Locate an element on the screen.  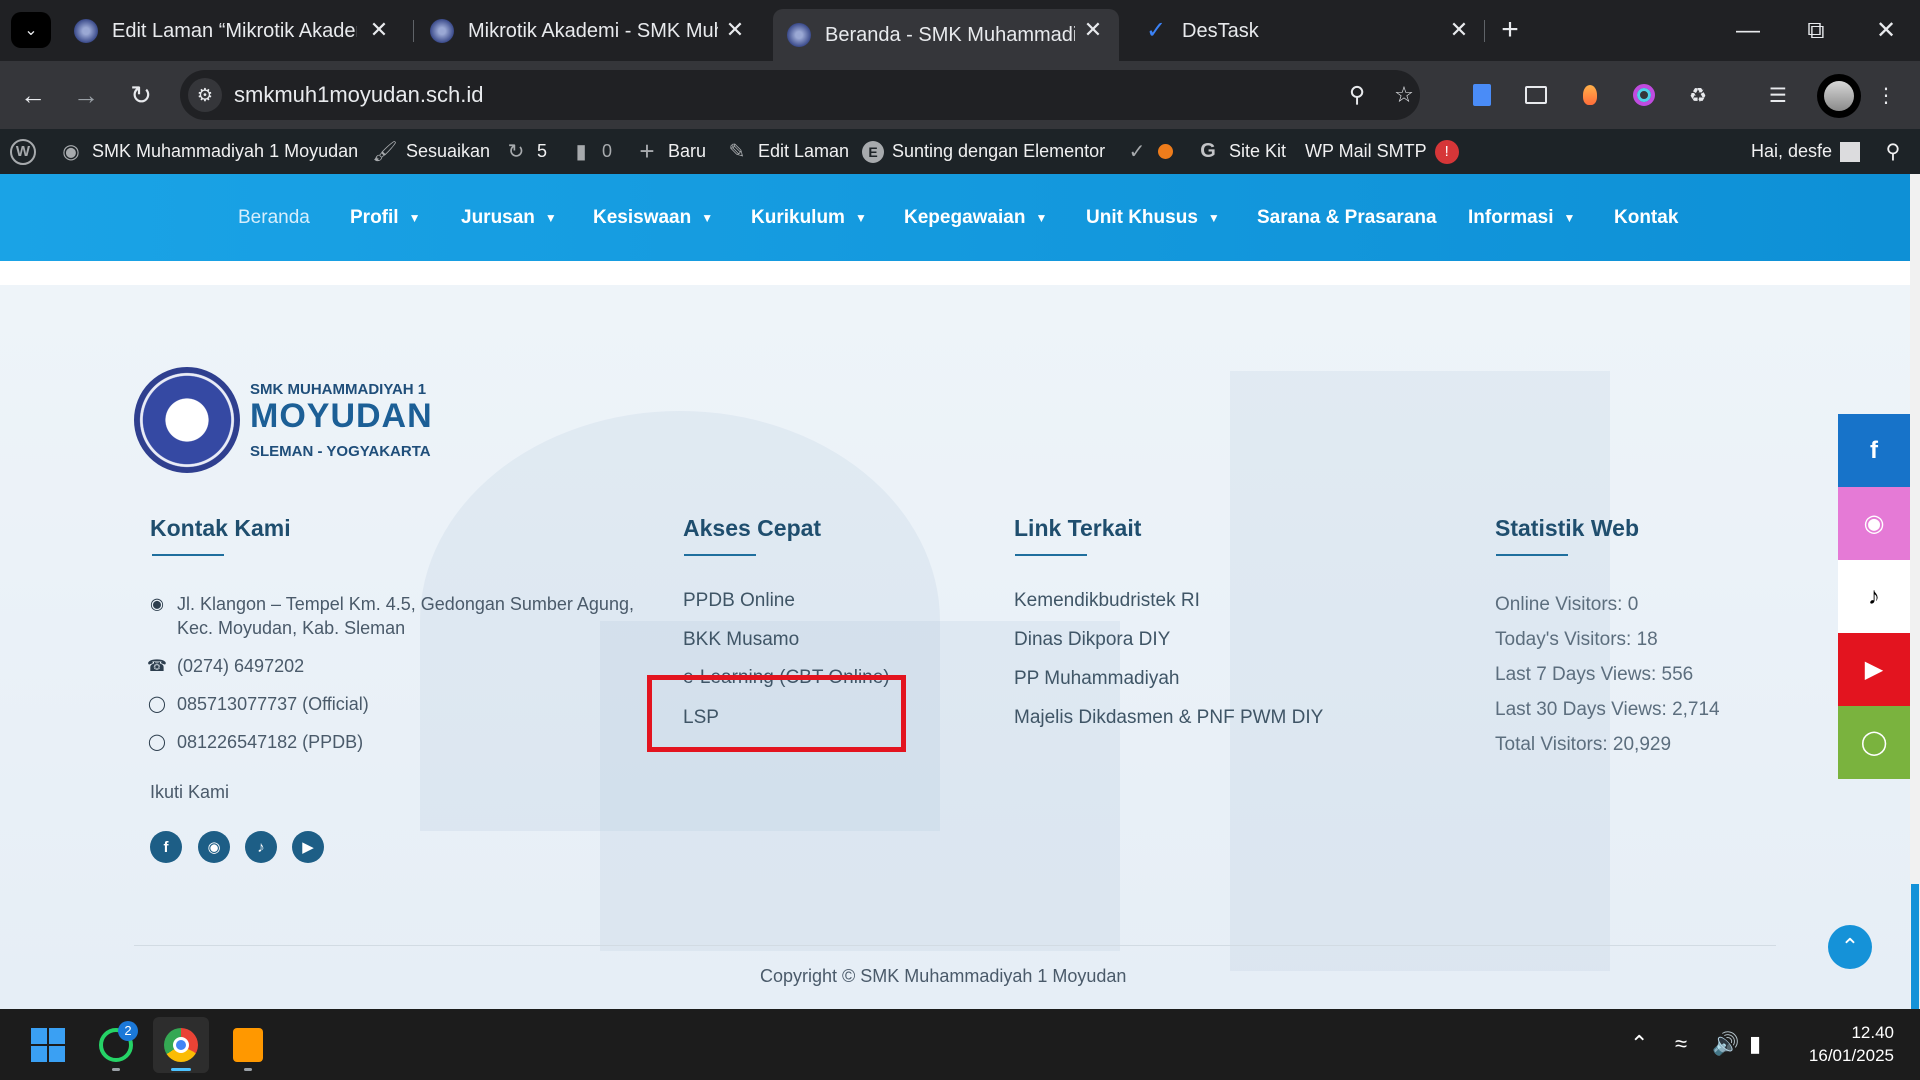
tab-search-button: ⌄ is located at coordinates (31, 30).